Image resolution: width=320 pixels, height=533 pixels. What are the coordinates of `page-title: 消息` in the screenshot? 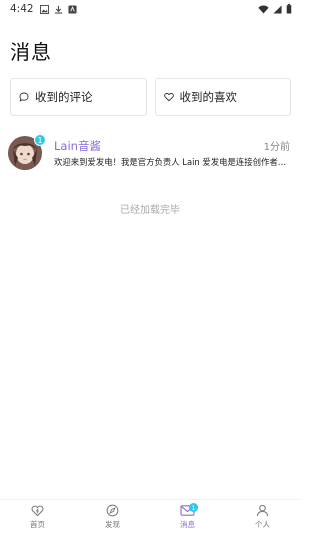 It's located at (31, 52).